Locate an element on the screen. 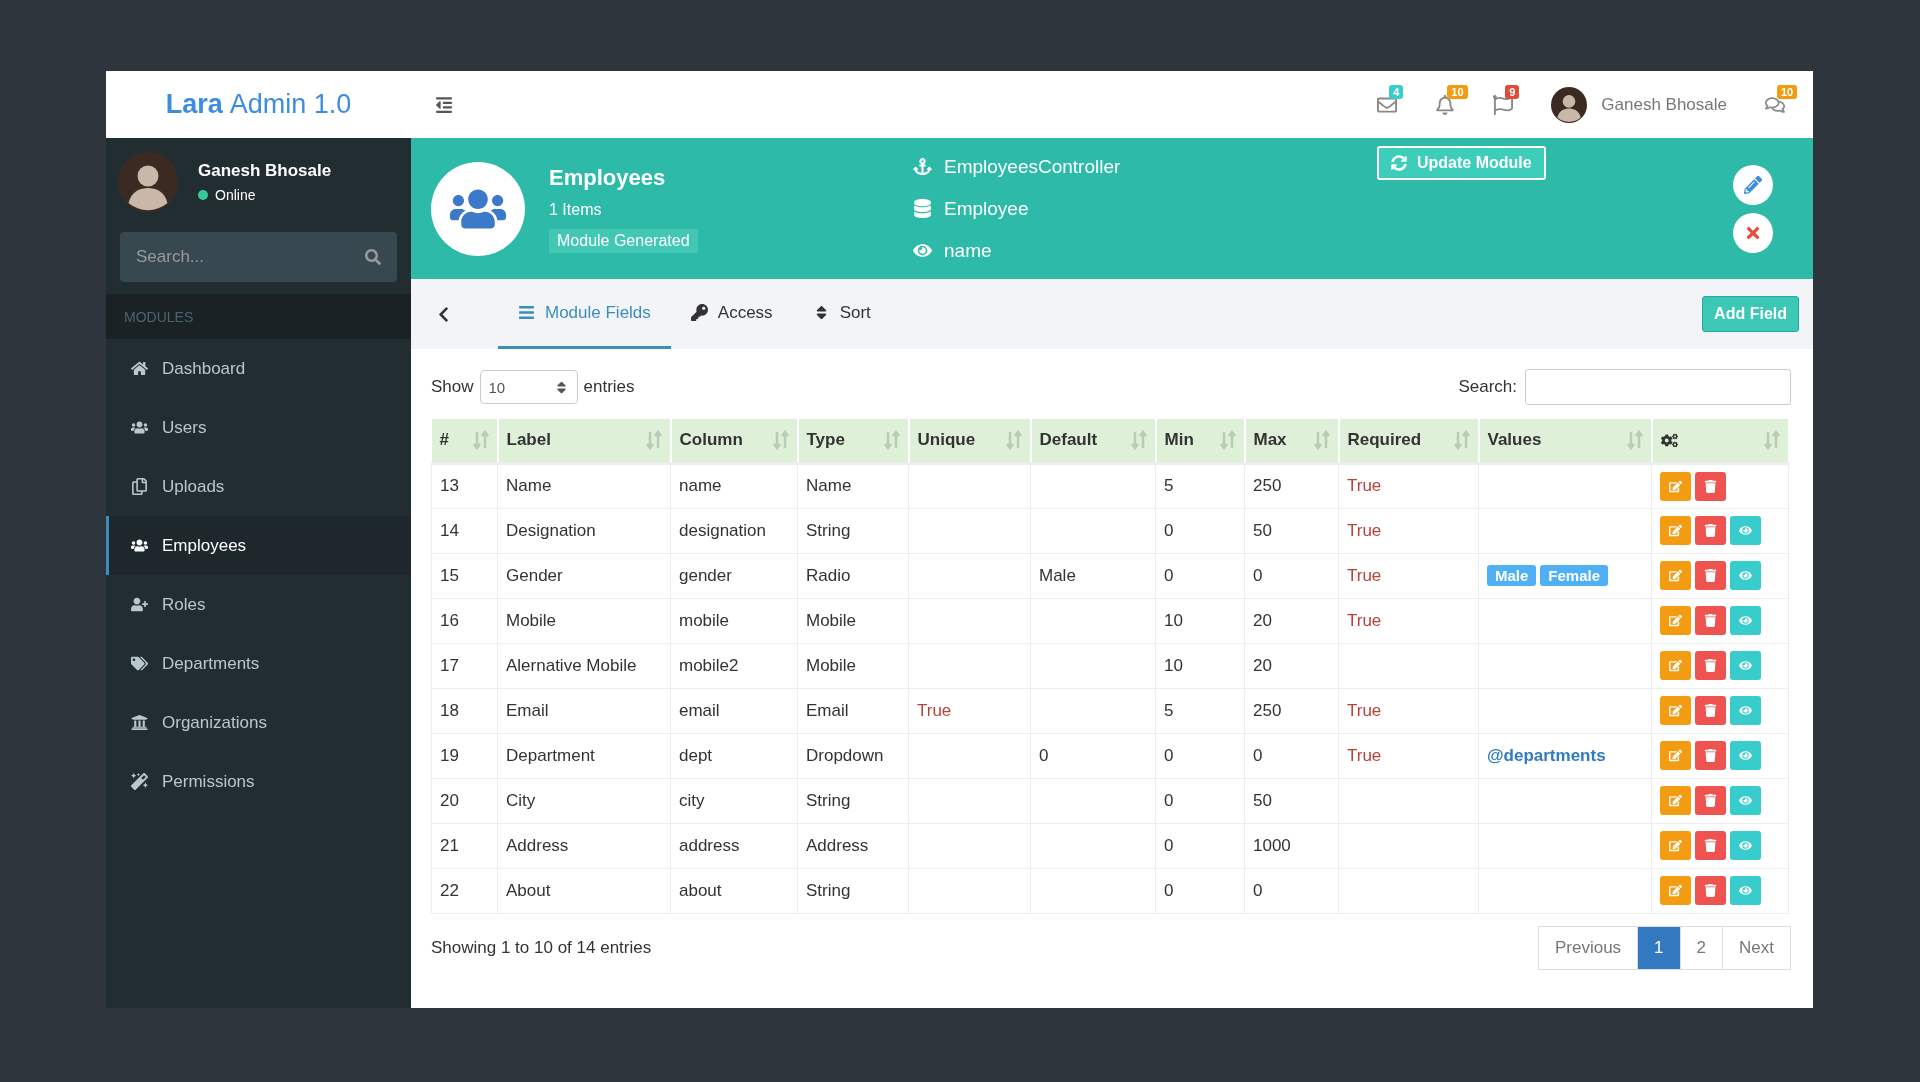  sidebar-item: Uploads is located at coordinates (258, 486).